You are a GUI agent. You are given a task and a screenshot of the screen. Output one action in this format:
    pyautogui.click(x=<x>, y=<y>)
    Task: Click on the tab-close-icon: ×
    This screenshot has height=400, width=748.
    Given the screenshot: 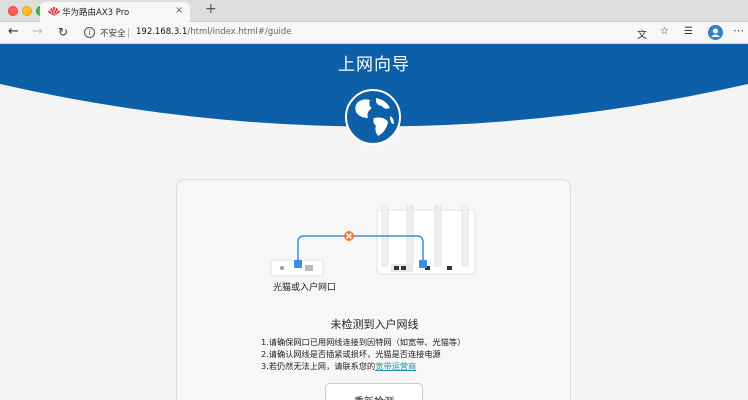 What is the action you would take?
    pyautogui.click(x=179, y=10)
    